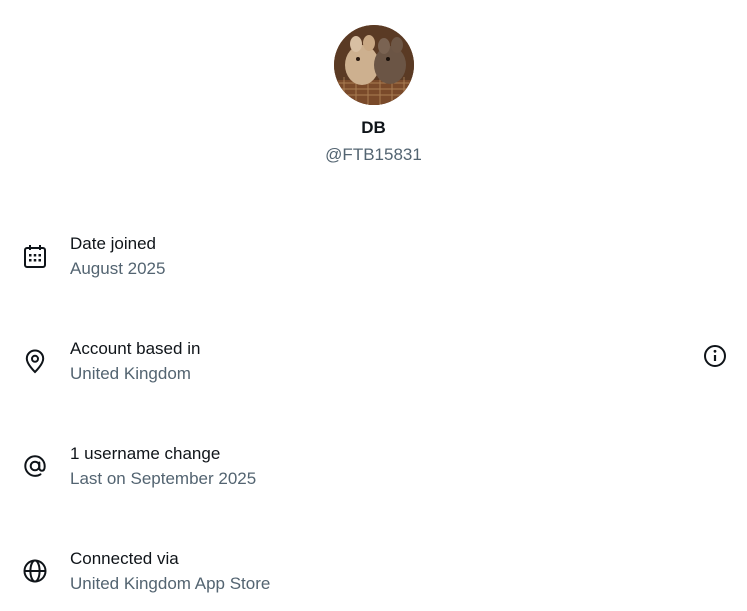 This screenshot has height=611, width=747. Describe the element at coordinates (35, 361) in the screenshot. I see `location-pin-icon` at that location.